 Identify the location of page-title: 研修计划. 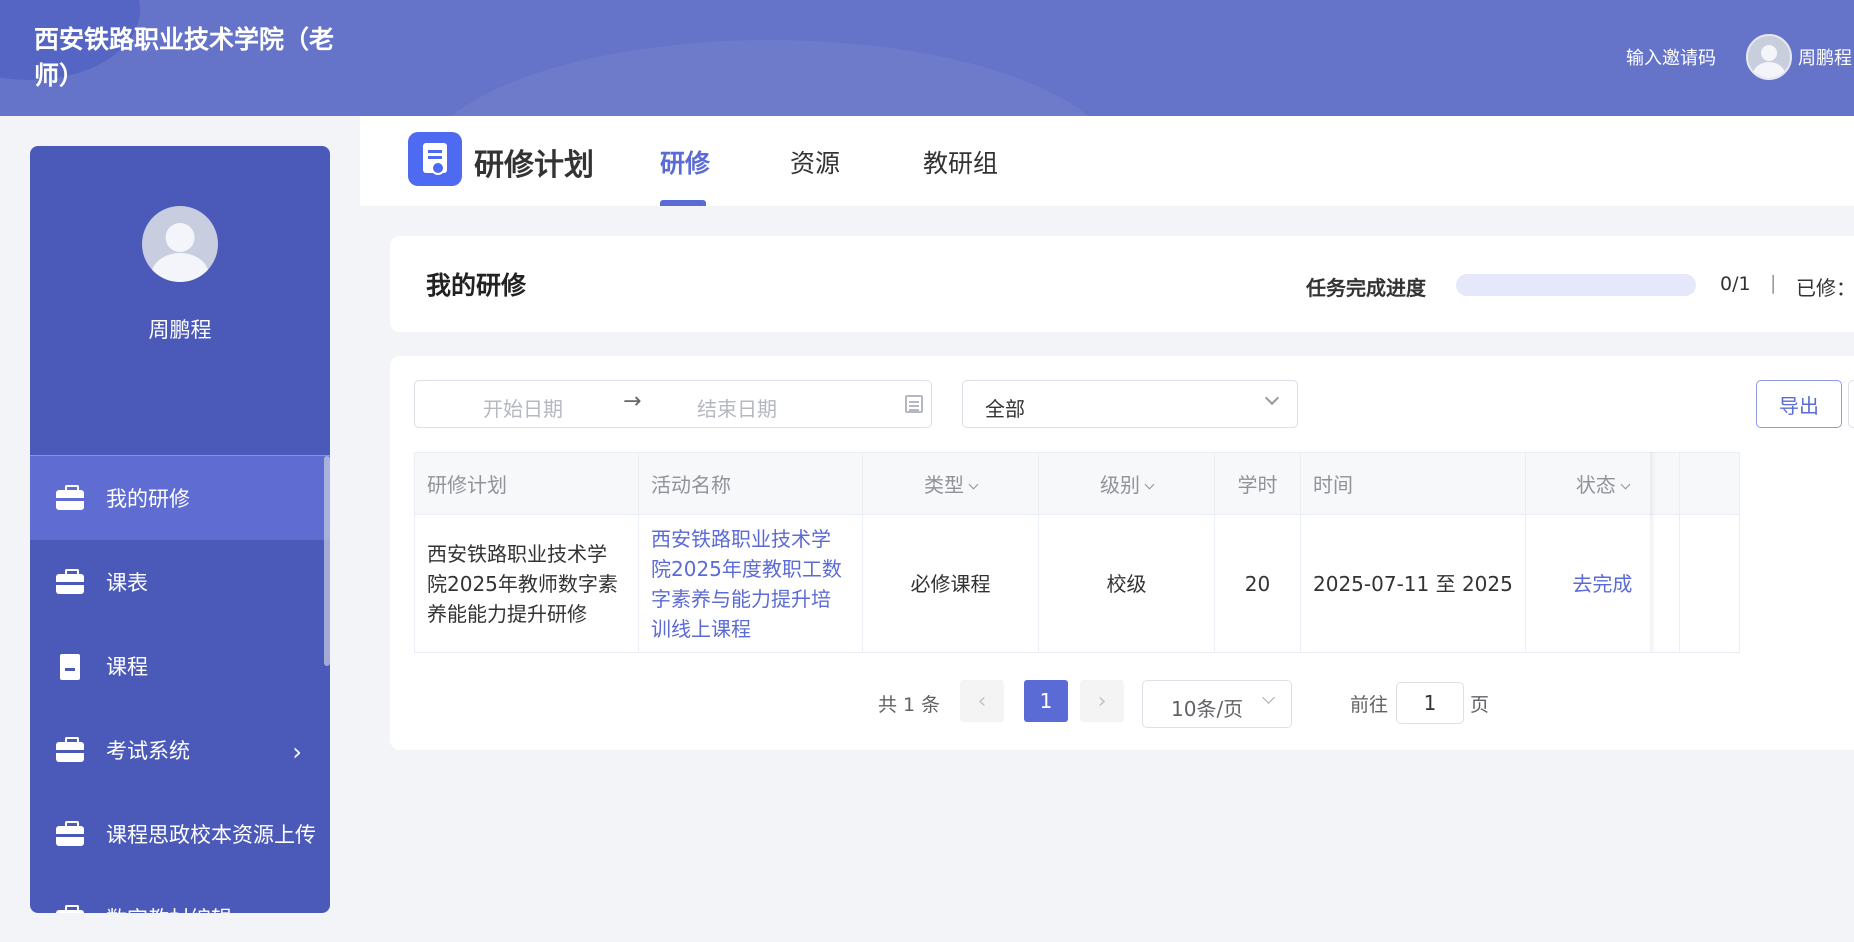
(534, 165).